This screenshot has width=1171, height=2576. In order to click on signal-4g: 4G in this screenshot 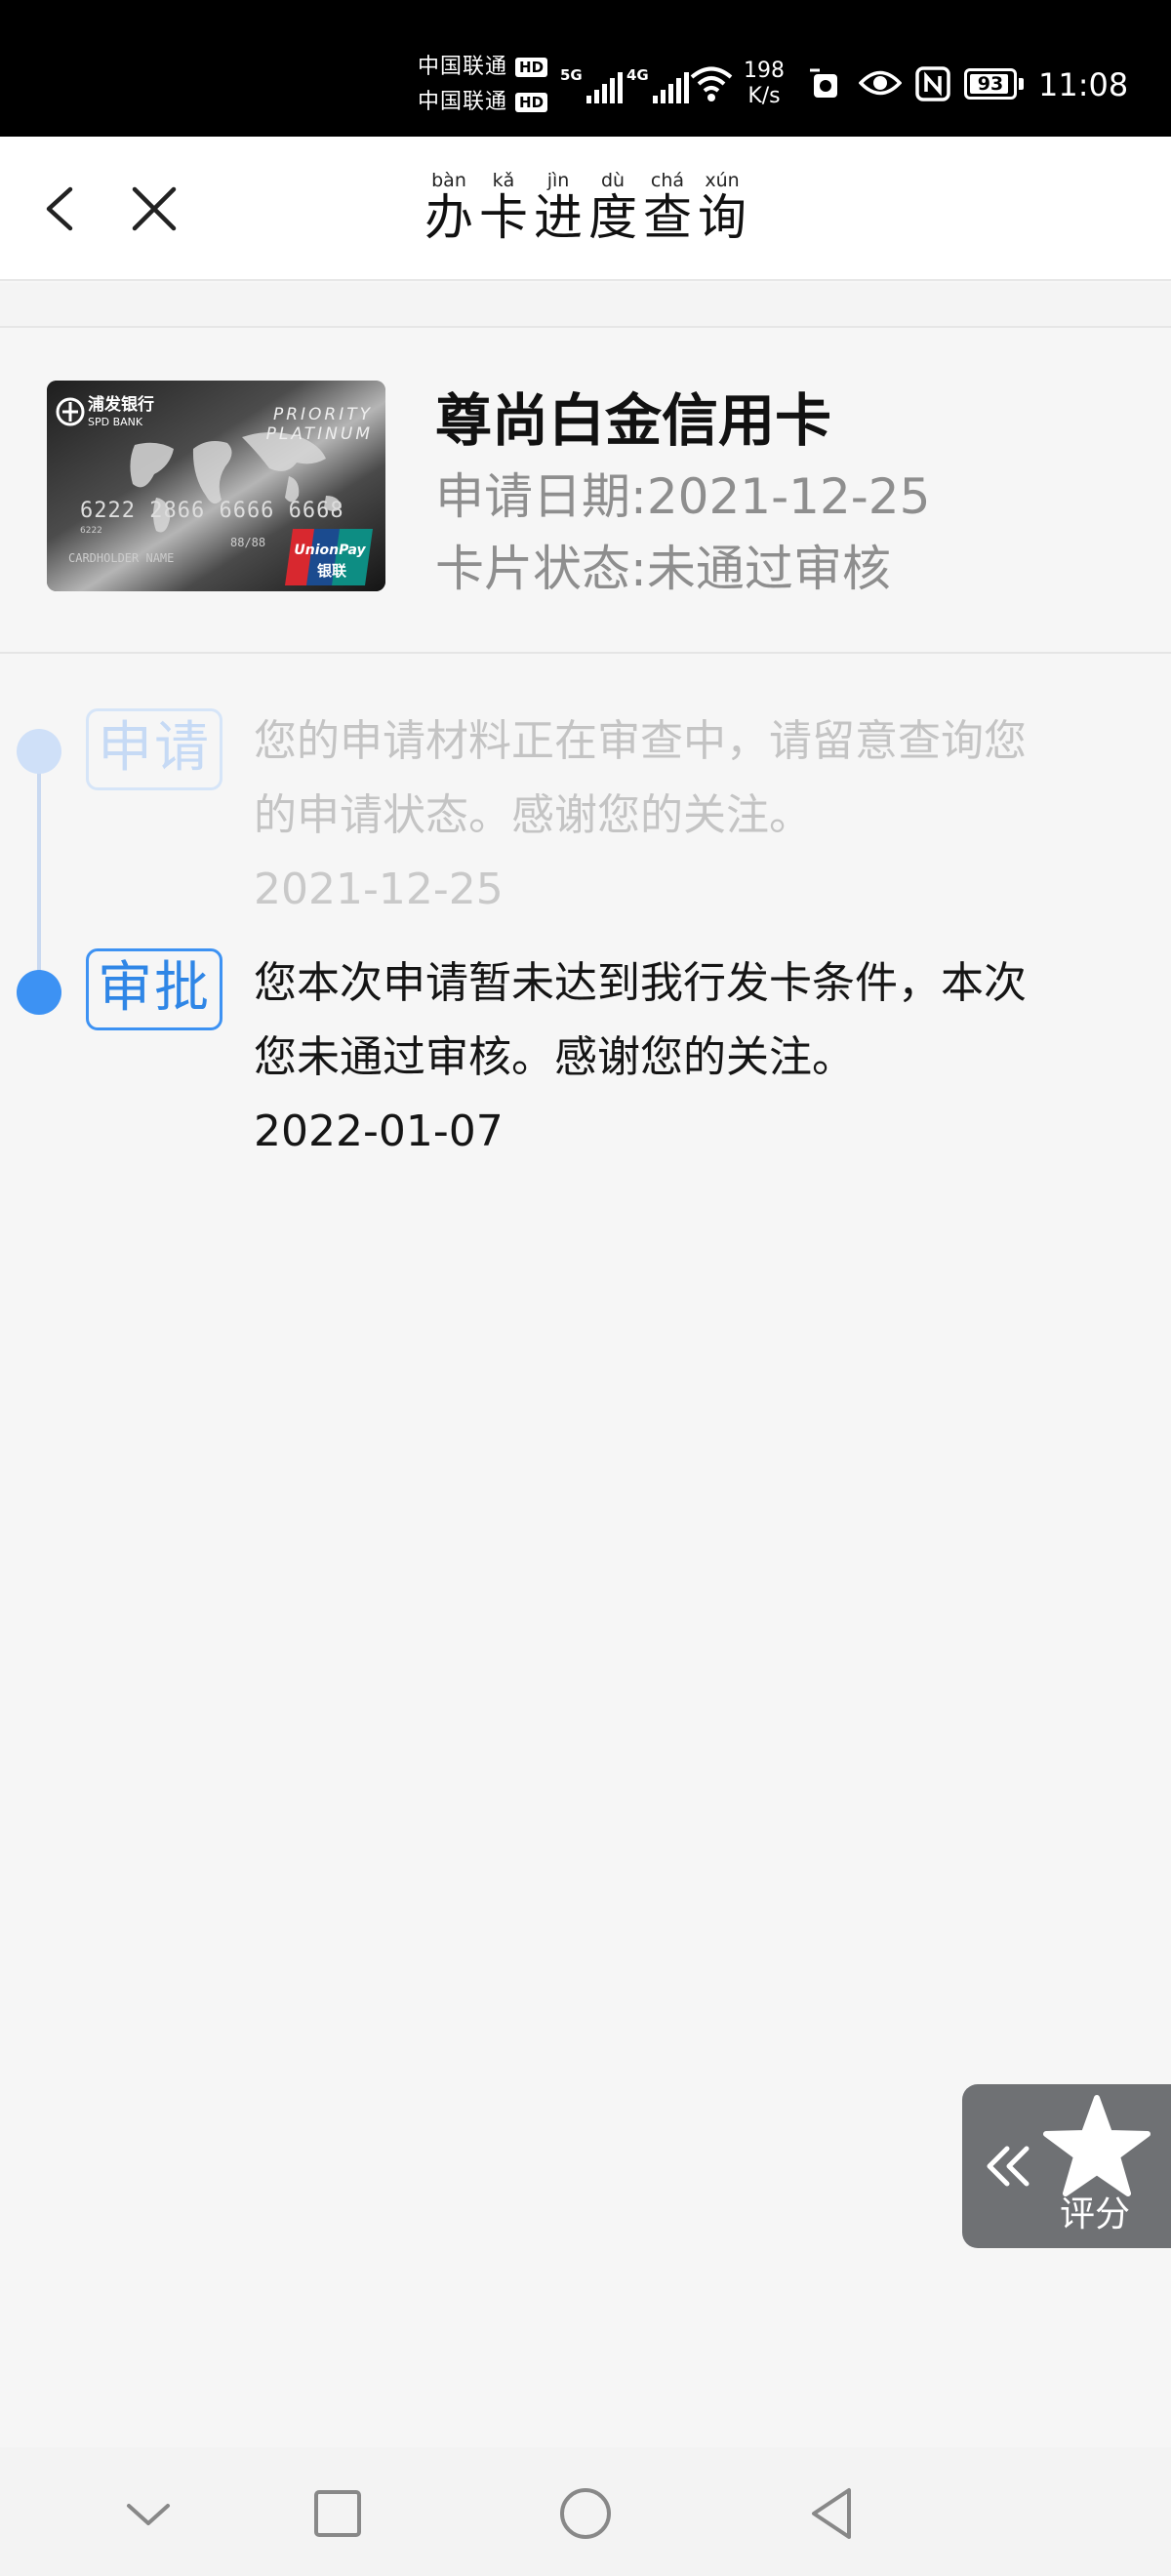, I will do `click(657, 82)`.